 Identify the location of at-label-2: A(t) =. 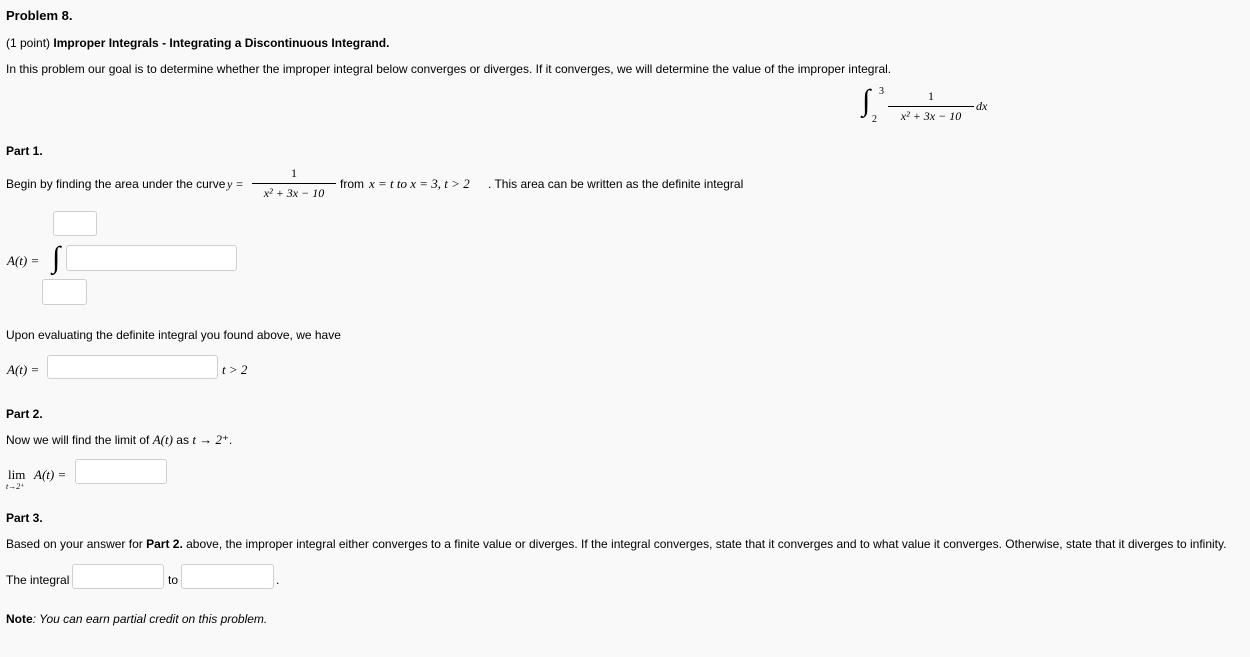
(23, 369).